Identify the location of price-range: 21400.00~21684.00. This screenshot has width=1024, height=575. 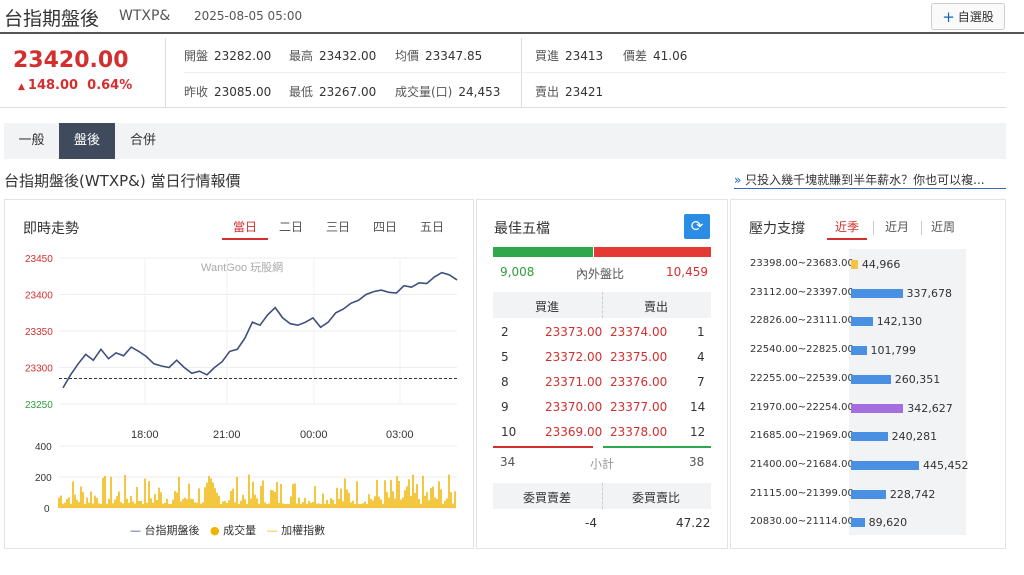
(802, 464).